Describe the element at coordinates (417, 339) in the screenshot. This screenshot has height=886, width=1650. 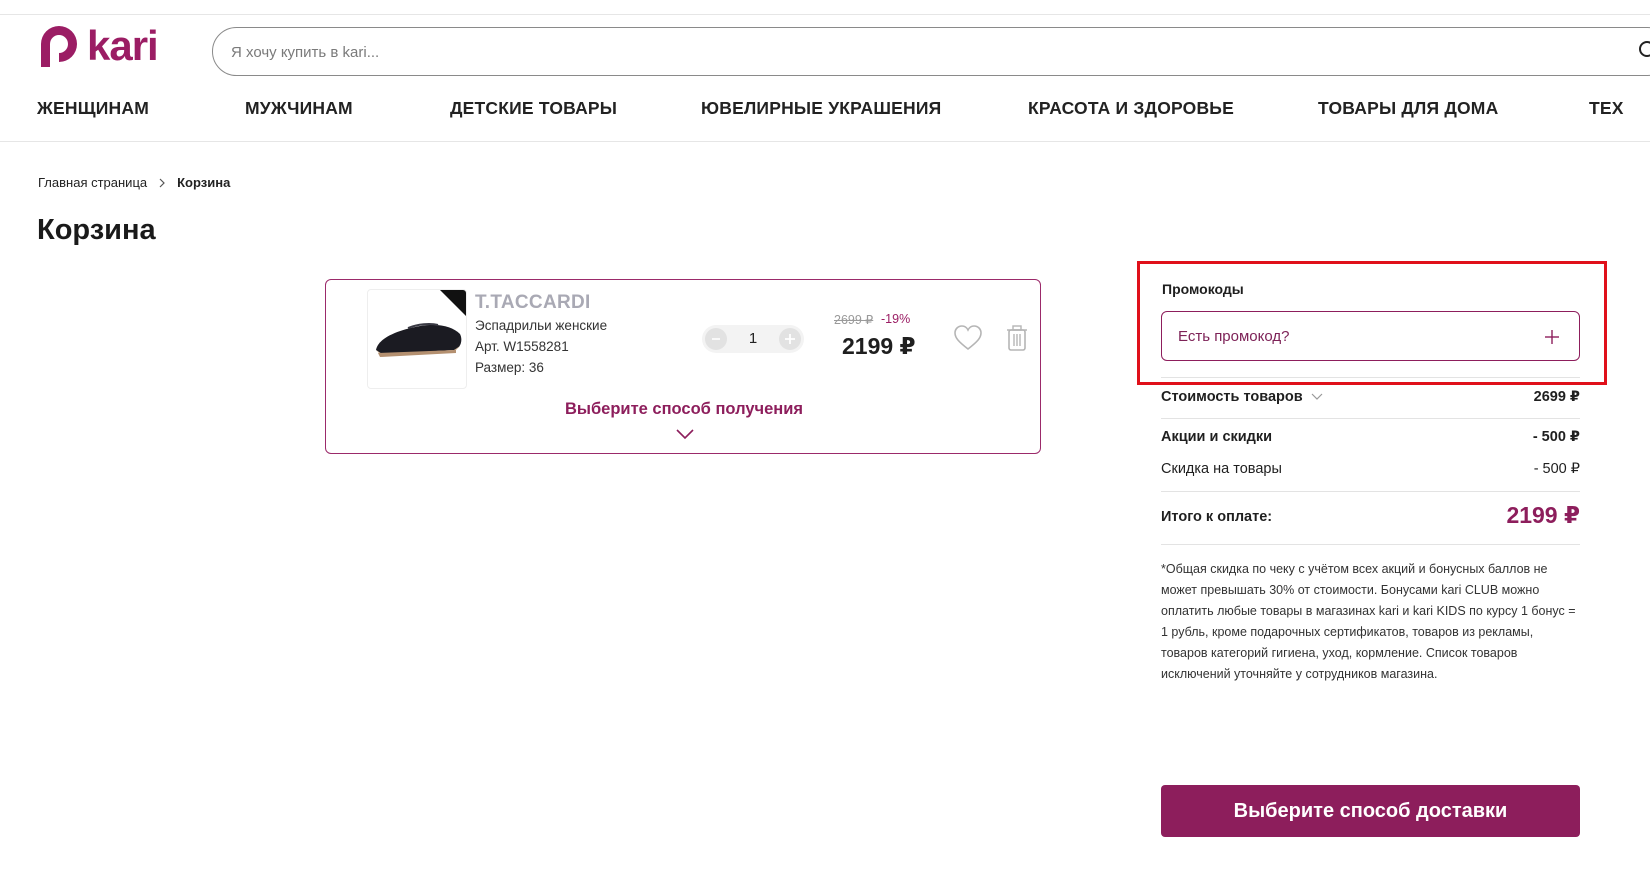
I see `product-image` at that location.